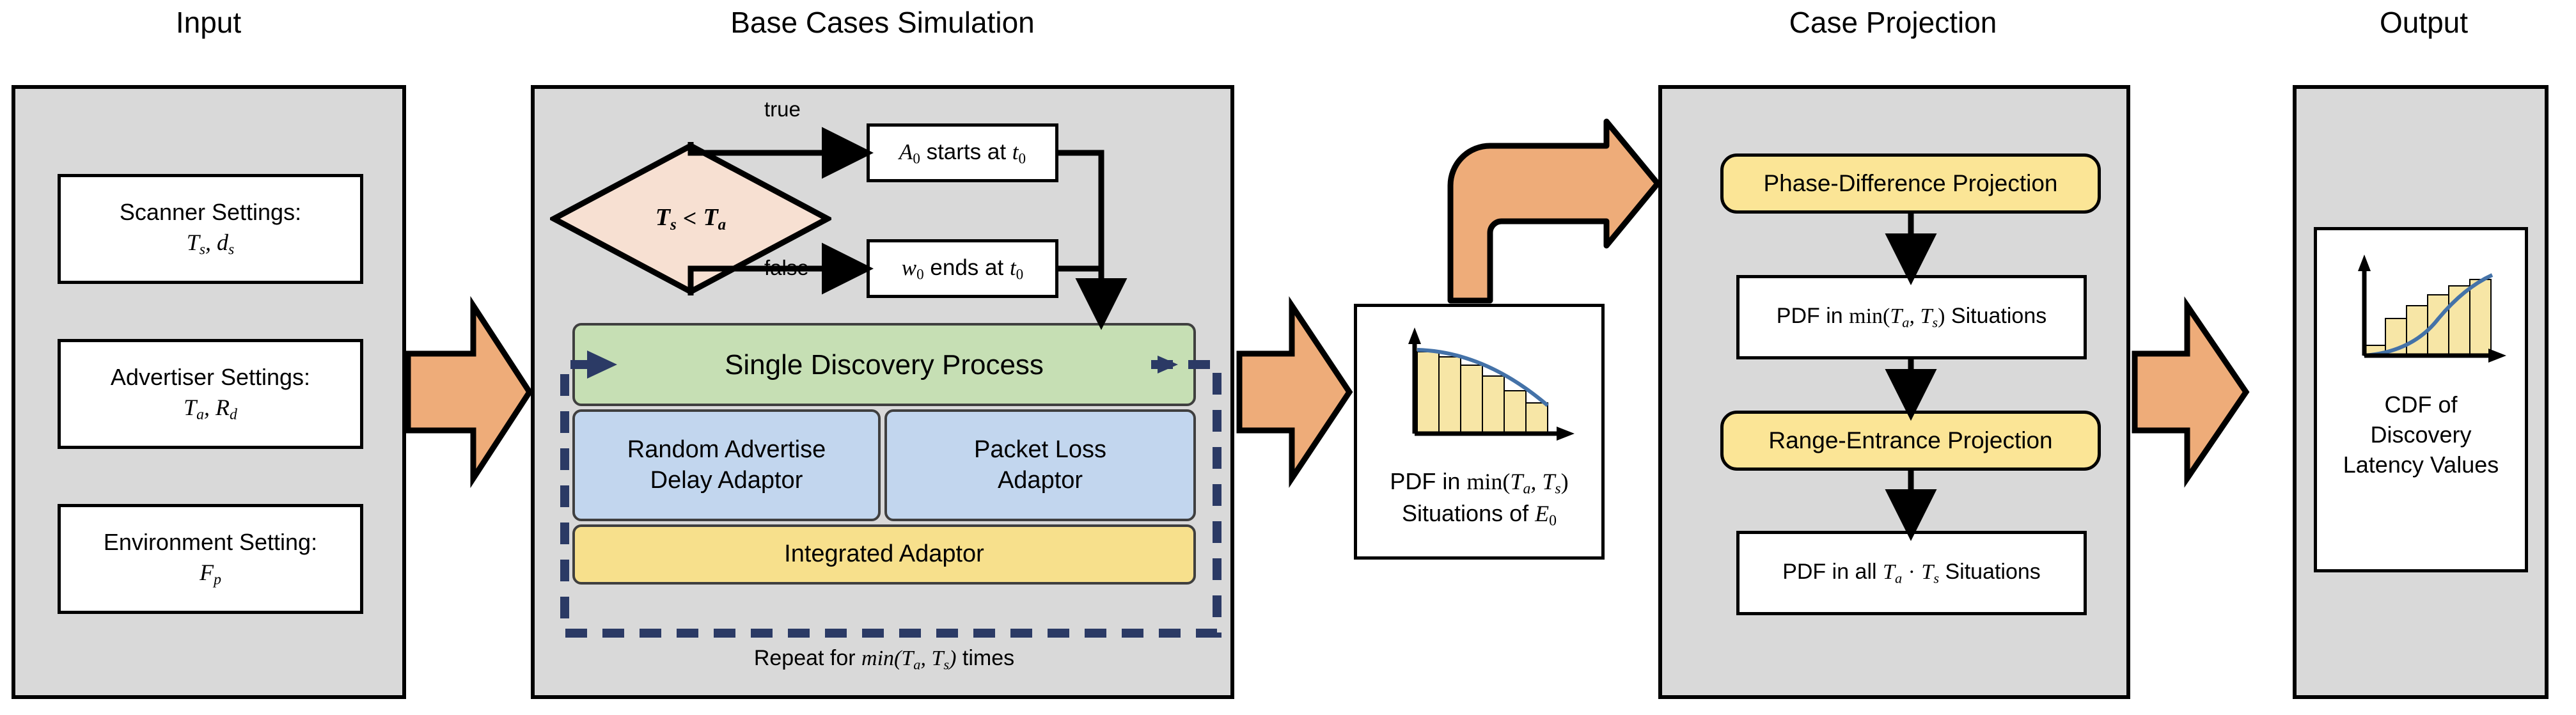 Image resolution: width=2576 pixels, height=715 pixels. I want to click on projection-step-phase-difference-label: Phase-Difference Projection, so click(1910, 183).